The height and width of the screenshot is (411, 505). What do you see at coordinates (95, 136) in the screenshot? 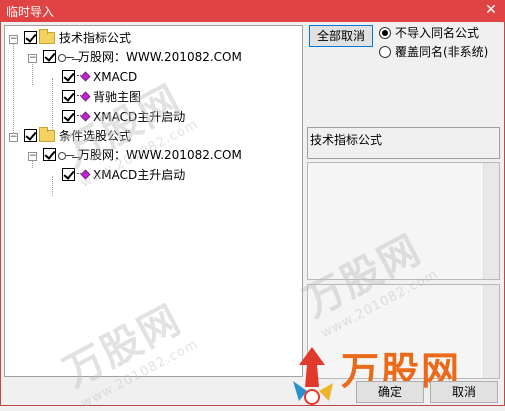
I see `tree-node-label: 条件选股公式` at bounding box center [95, 136].